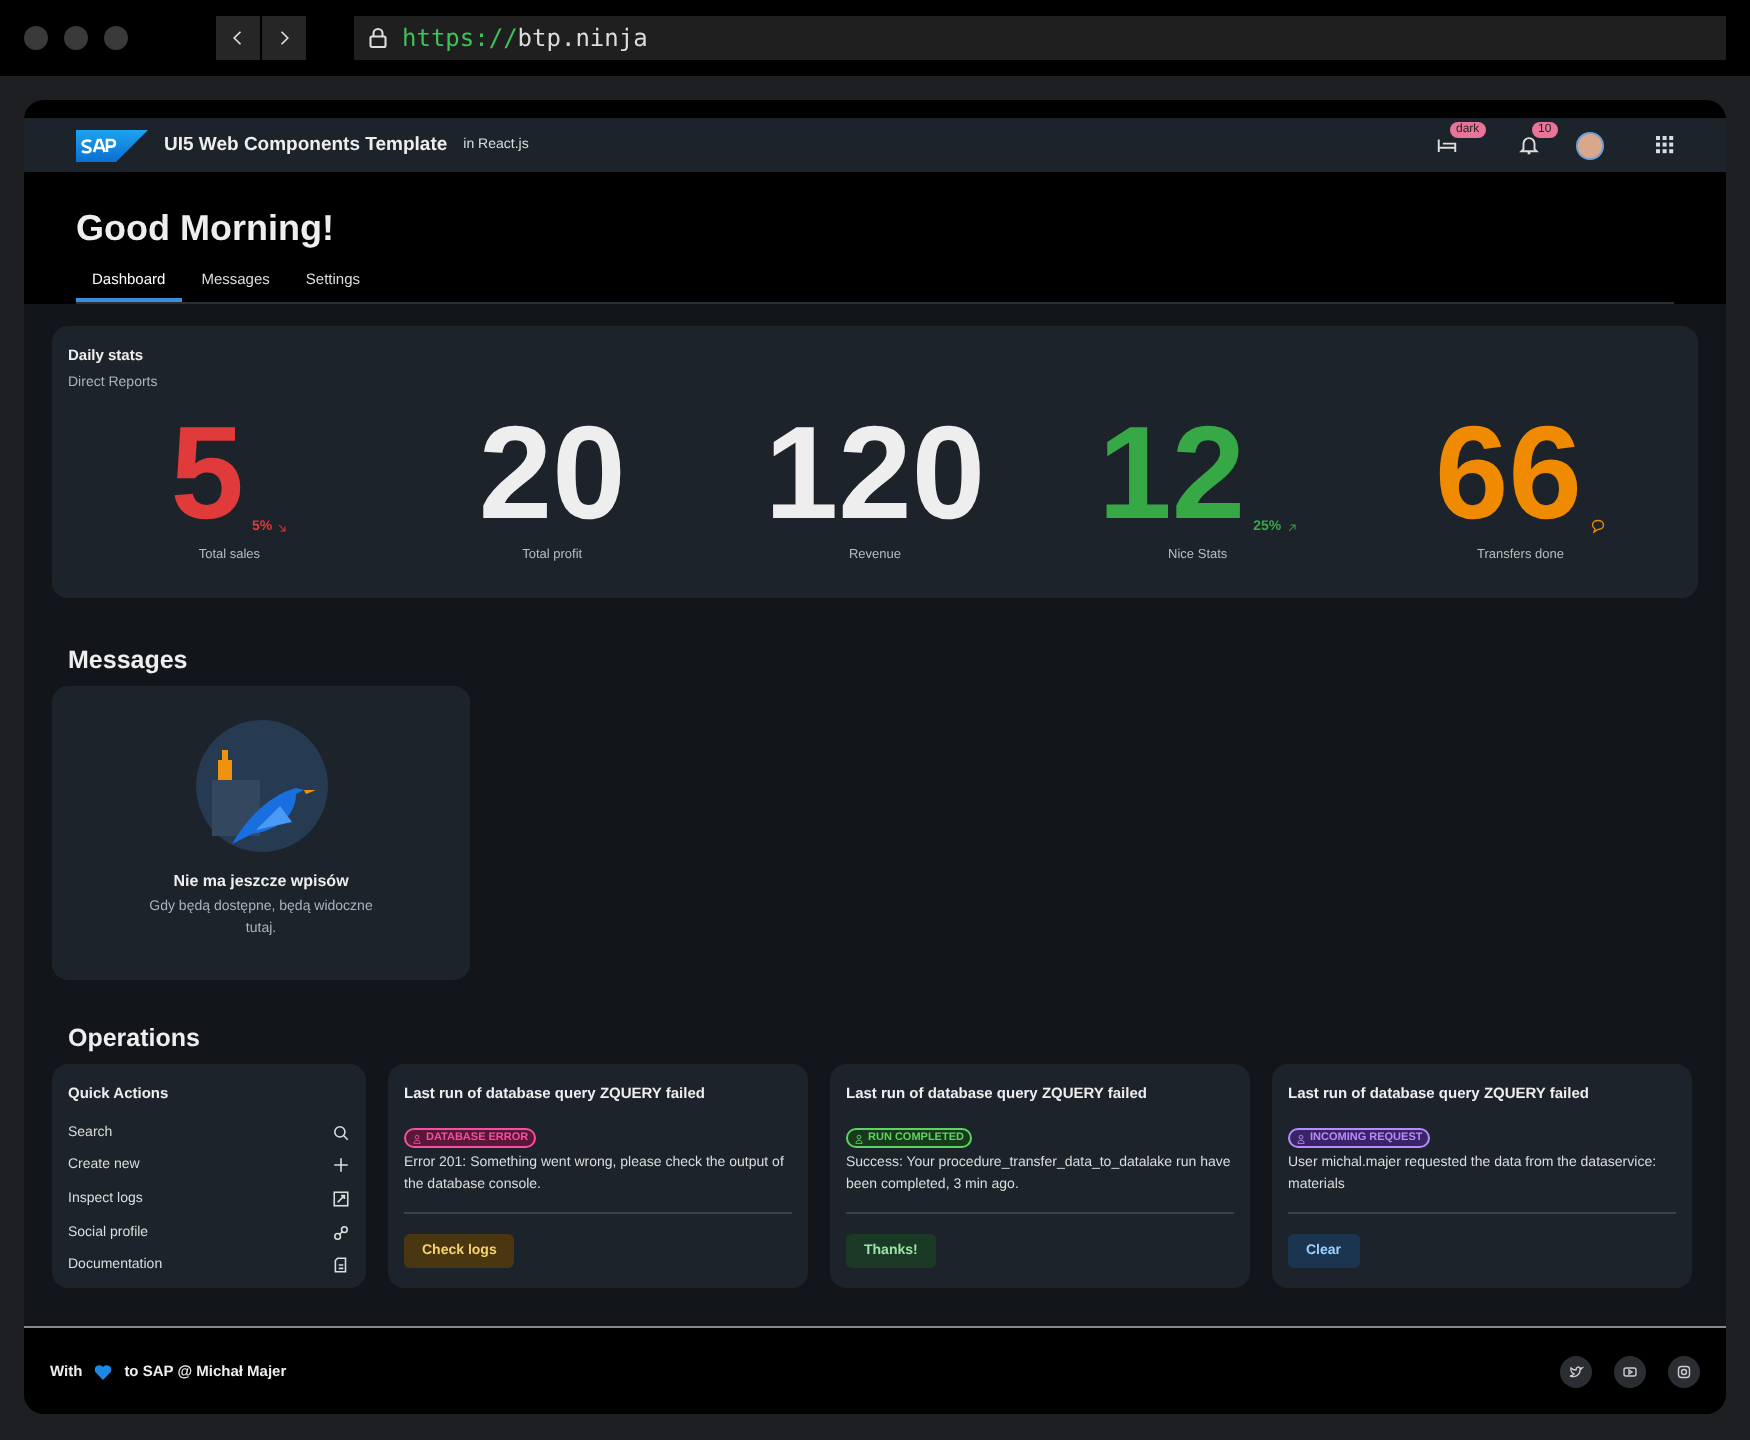 The height and width of the screenshot is (1440, 1750). Describe the element at coordinates (261, 881) in the screenshot. I see `empty-state-title: Nie ma jeszcze wpisów` at that location.